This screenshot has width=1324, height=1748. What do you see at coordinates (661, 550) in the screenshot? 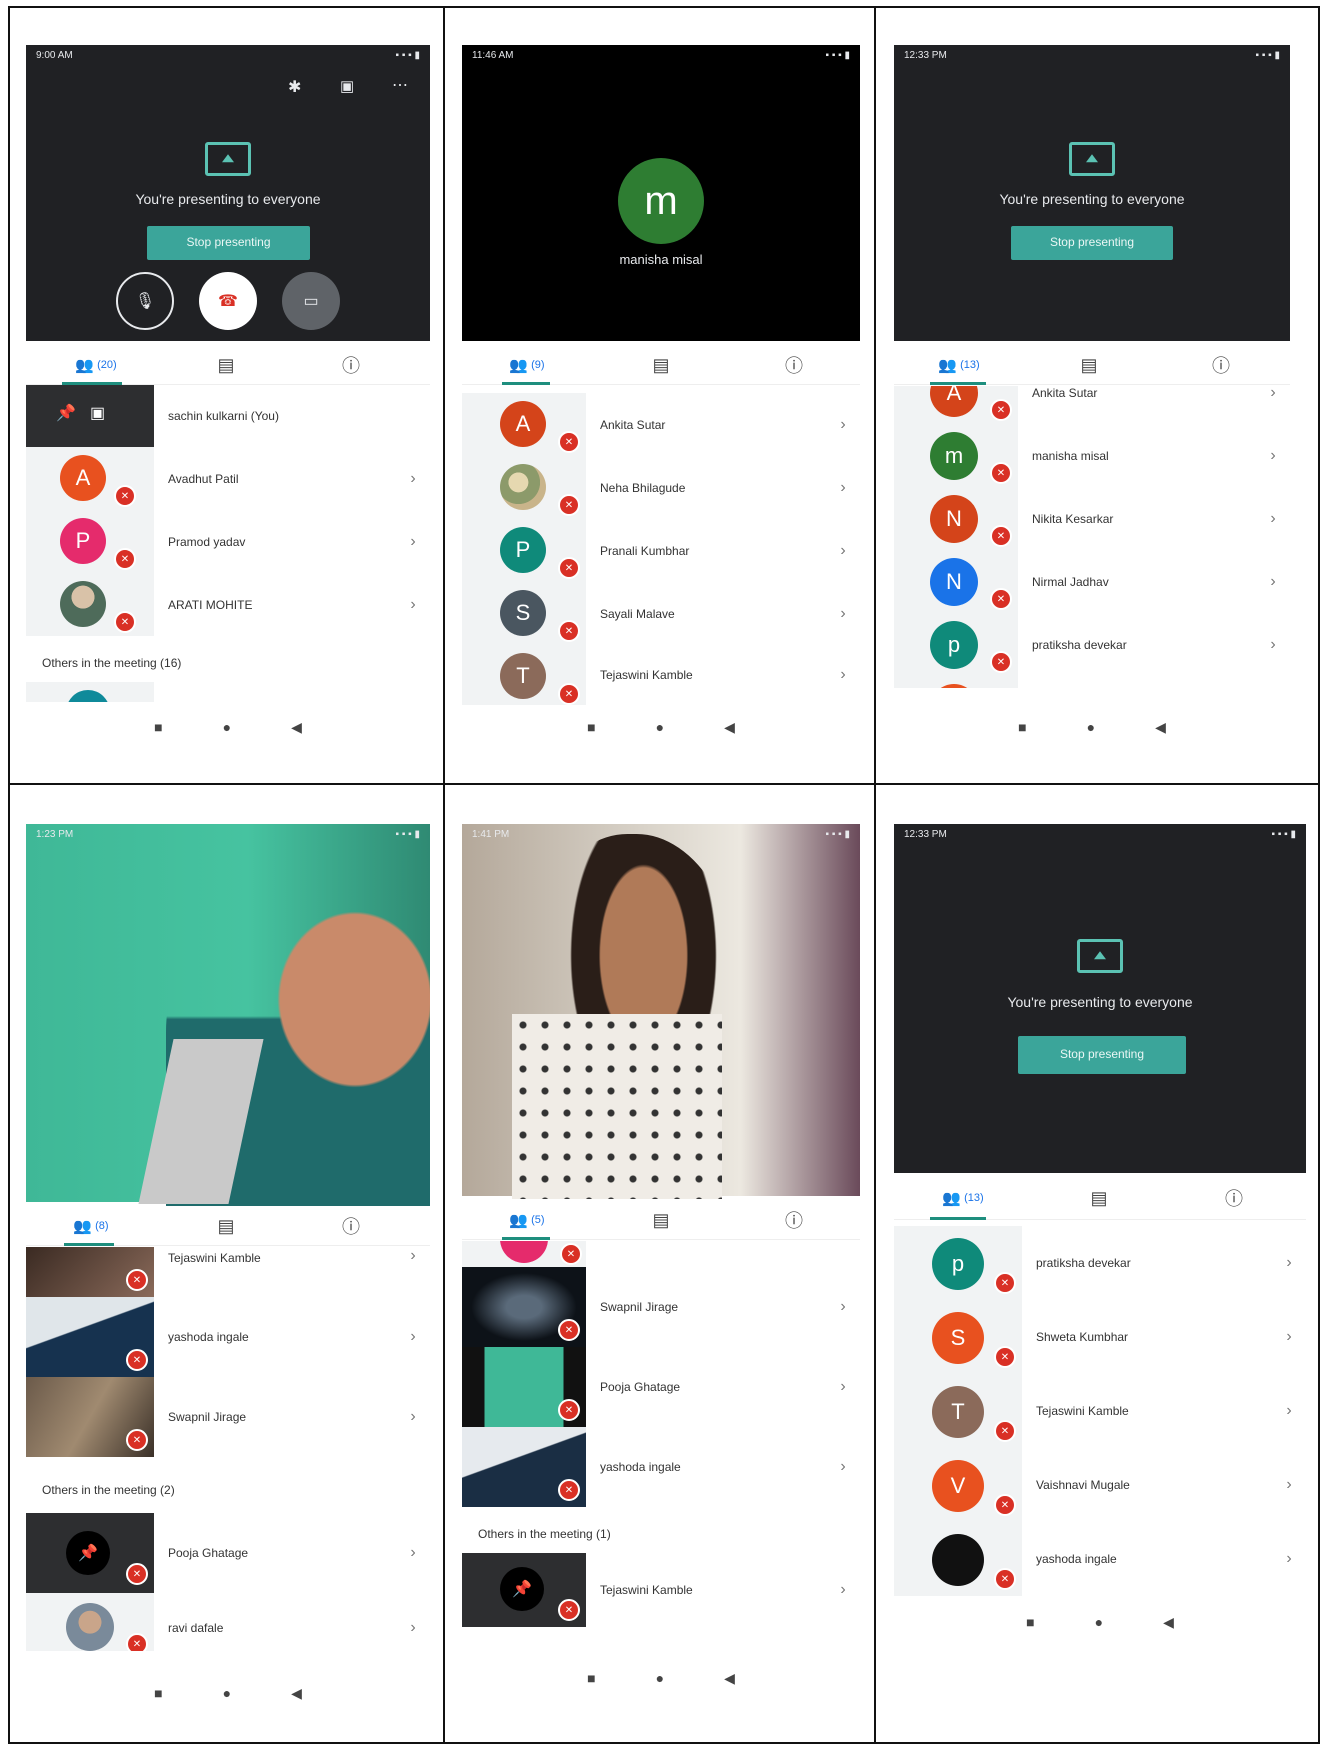
I see `participant-row: P ✕ Pranali Kumbhar ›` at bounding box center [661, 550].